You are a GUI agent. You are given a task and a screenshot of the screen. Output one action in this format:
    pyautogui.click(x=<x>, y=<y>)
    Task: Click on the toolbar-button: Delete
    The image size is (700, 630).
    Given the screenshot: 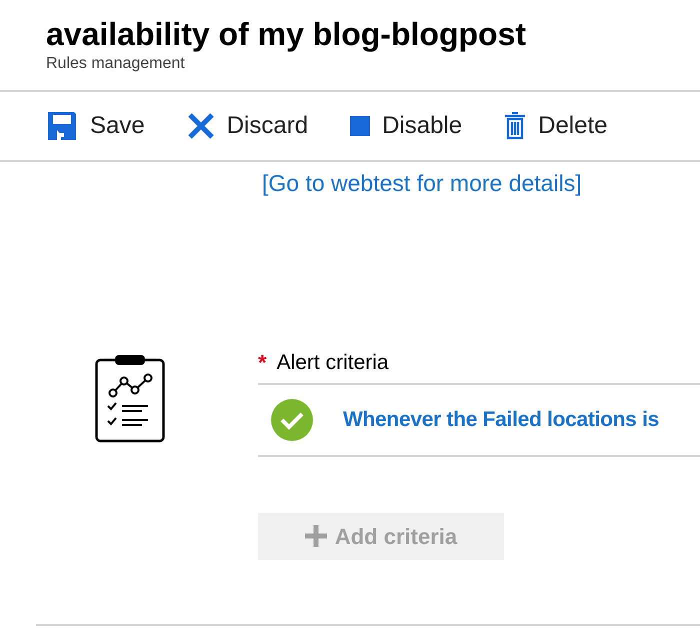 What is the action you would take?
    pyautogui.click(x=556, y=126)
    